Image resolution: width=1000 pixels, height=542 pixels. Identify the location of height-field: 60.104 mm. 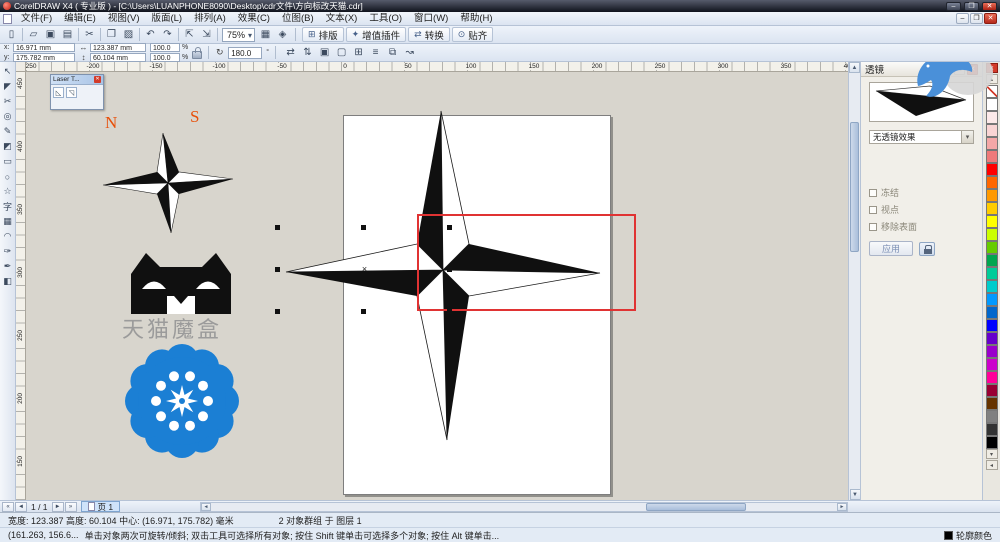
(118, 57).